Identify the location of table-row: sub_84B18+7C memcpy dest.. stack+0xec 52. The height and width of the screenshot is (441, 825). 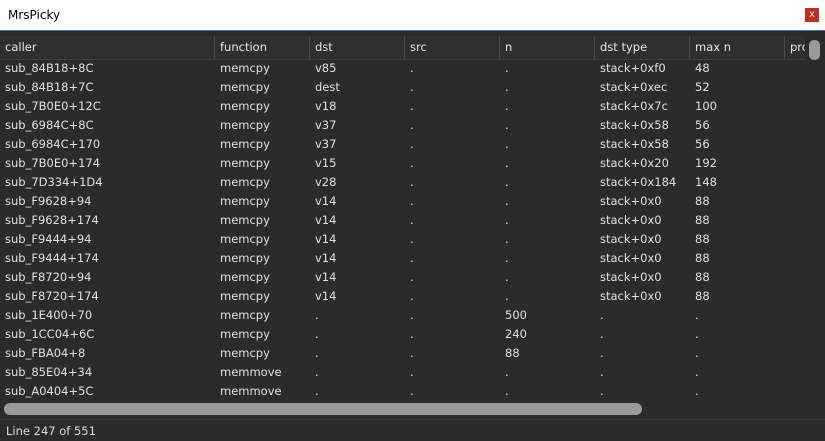
(402, 87).